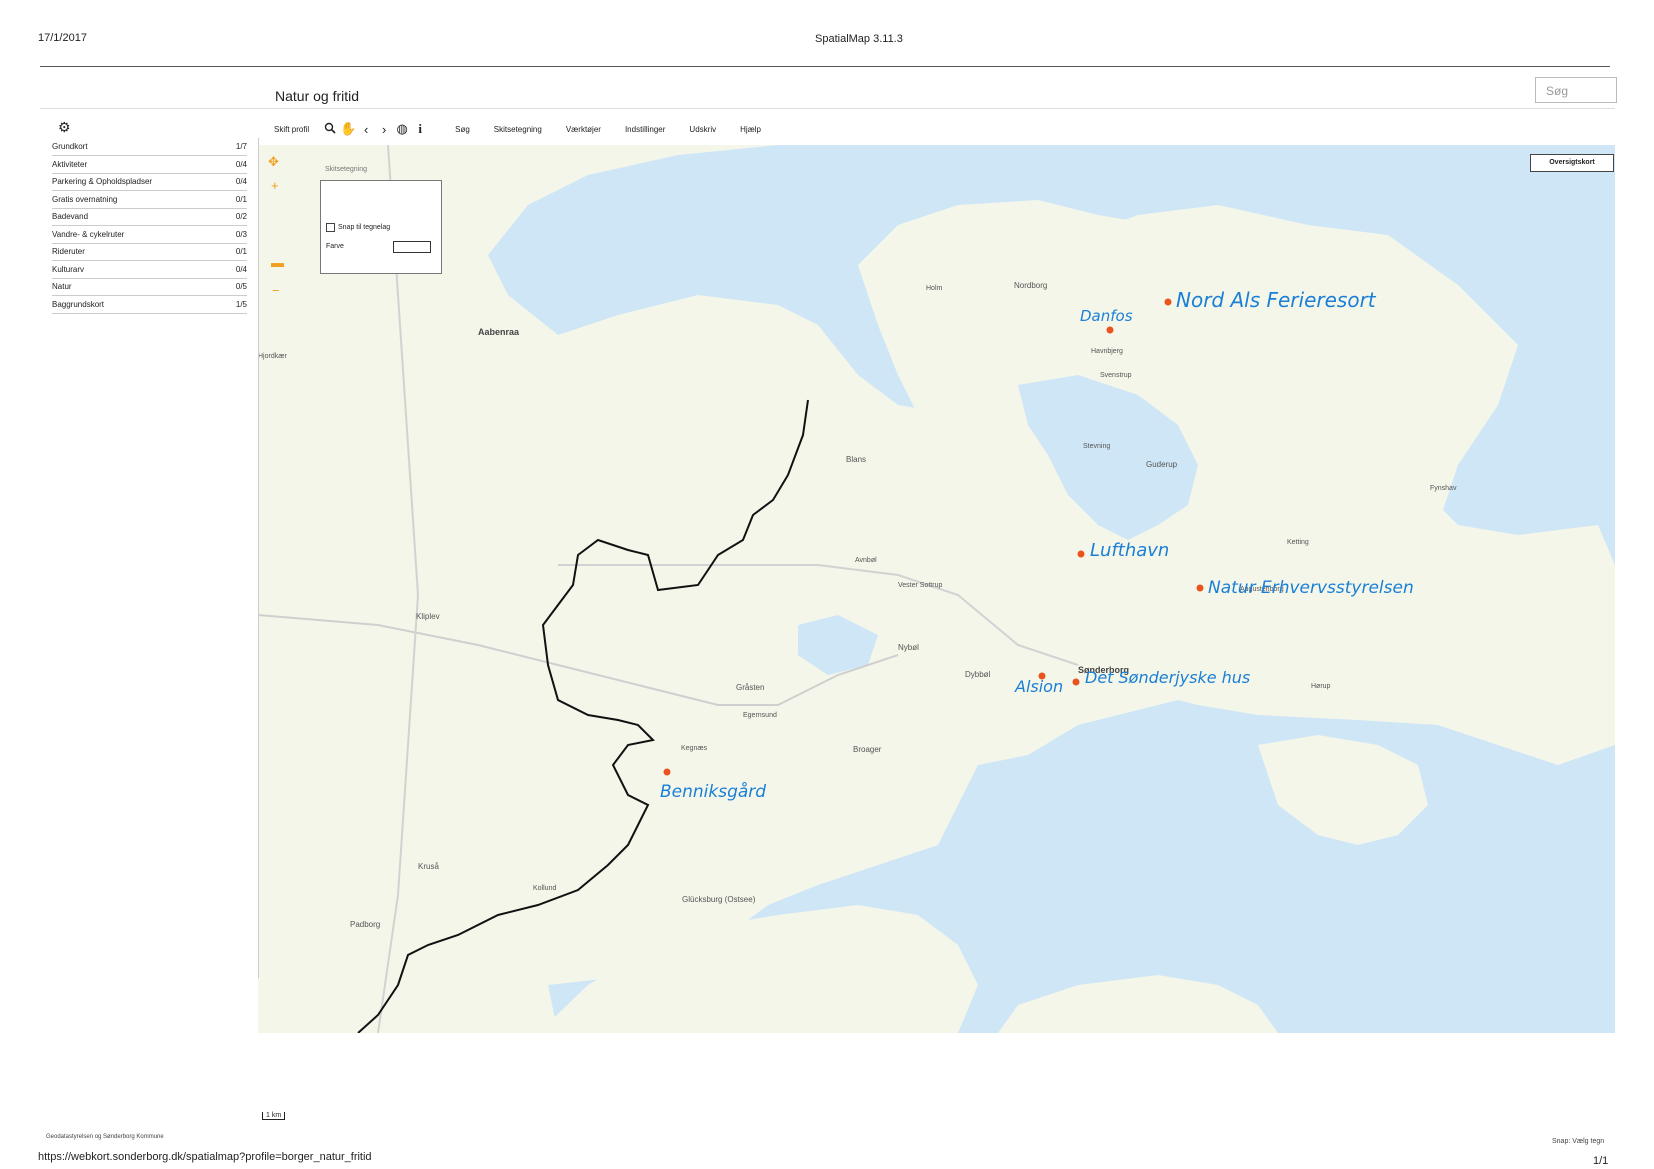 The height and width of the screenshot is (1169, 1654). Describe the element at coordinates (149, 270) in the screenshot. I see `layer-row: Kulturarv 0/4` at that location.